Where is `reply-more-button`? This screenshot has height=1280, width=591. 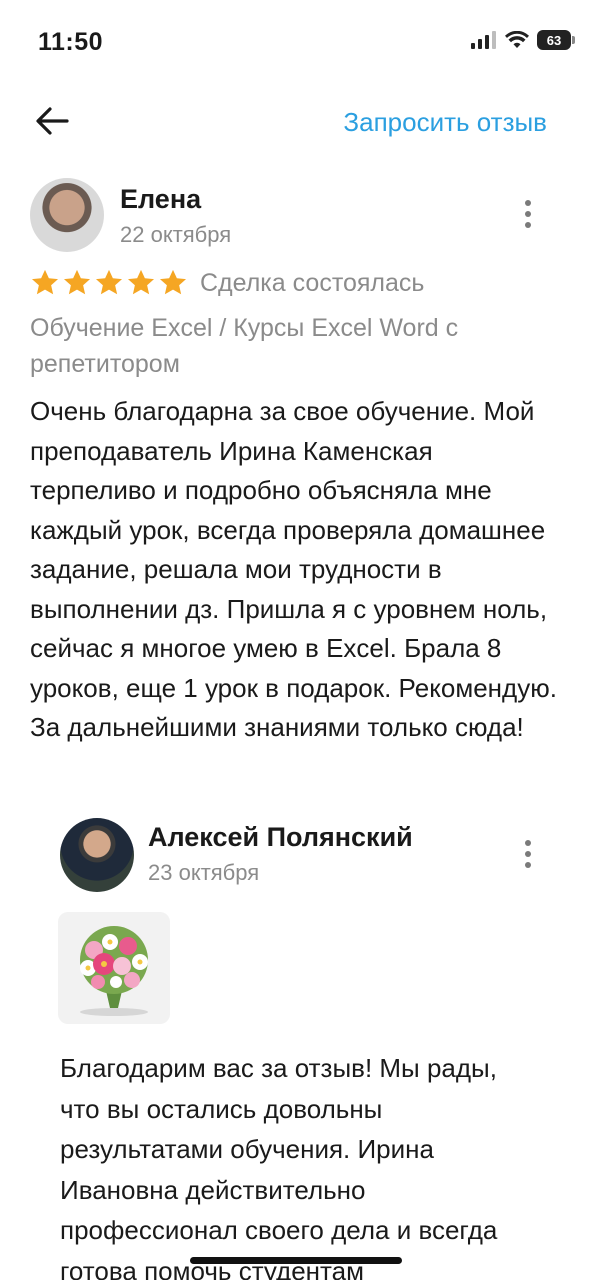 reply-more-button is located at coordinates (528, 854).